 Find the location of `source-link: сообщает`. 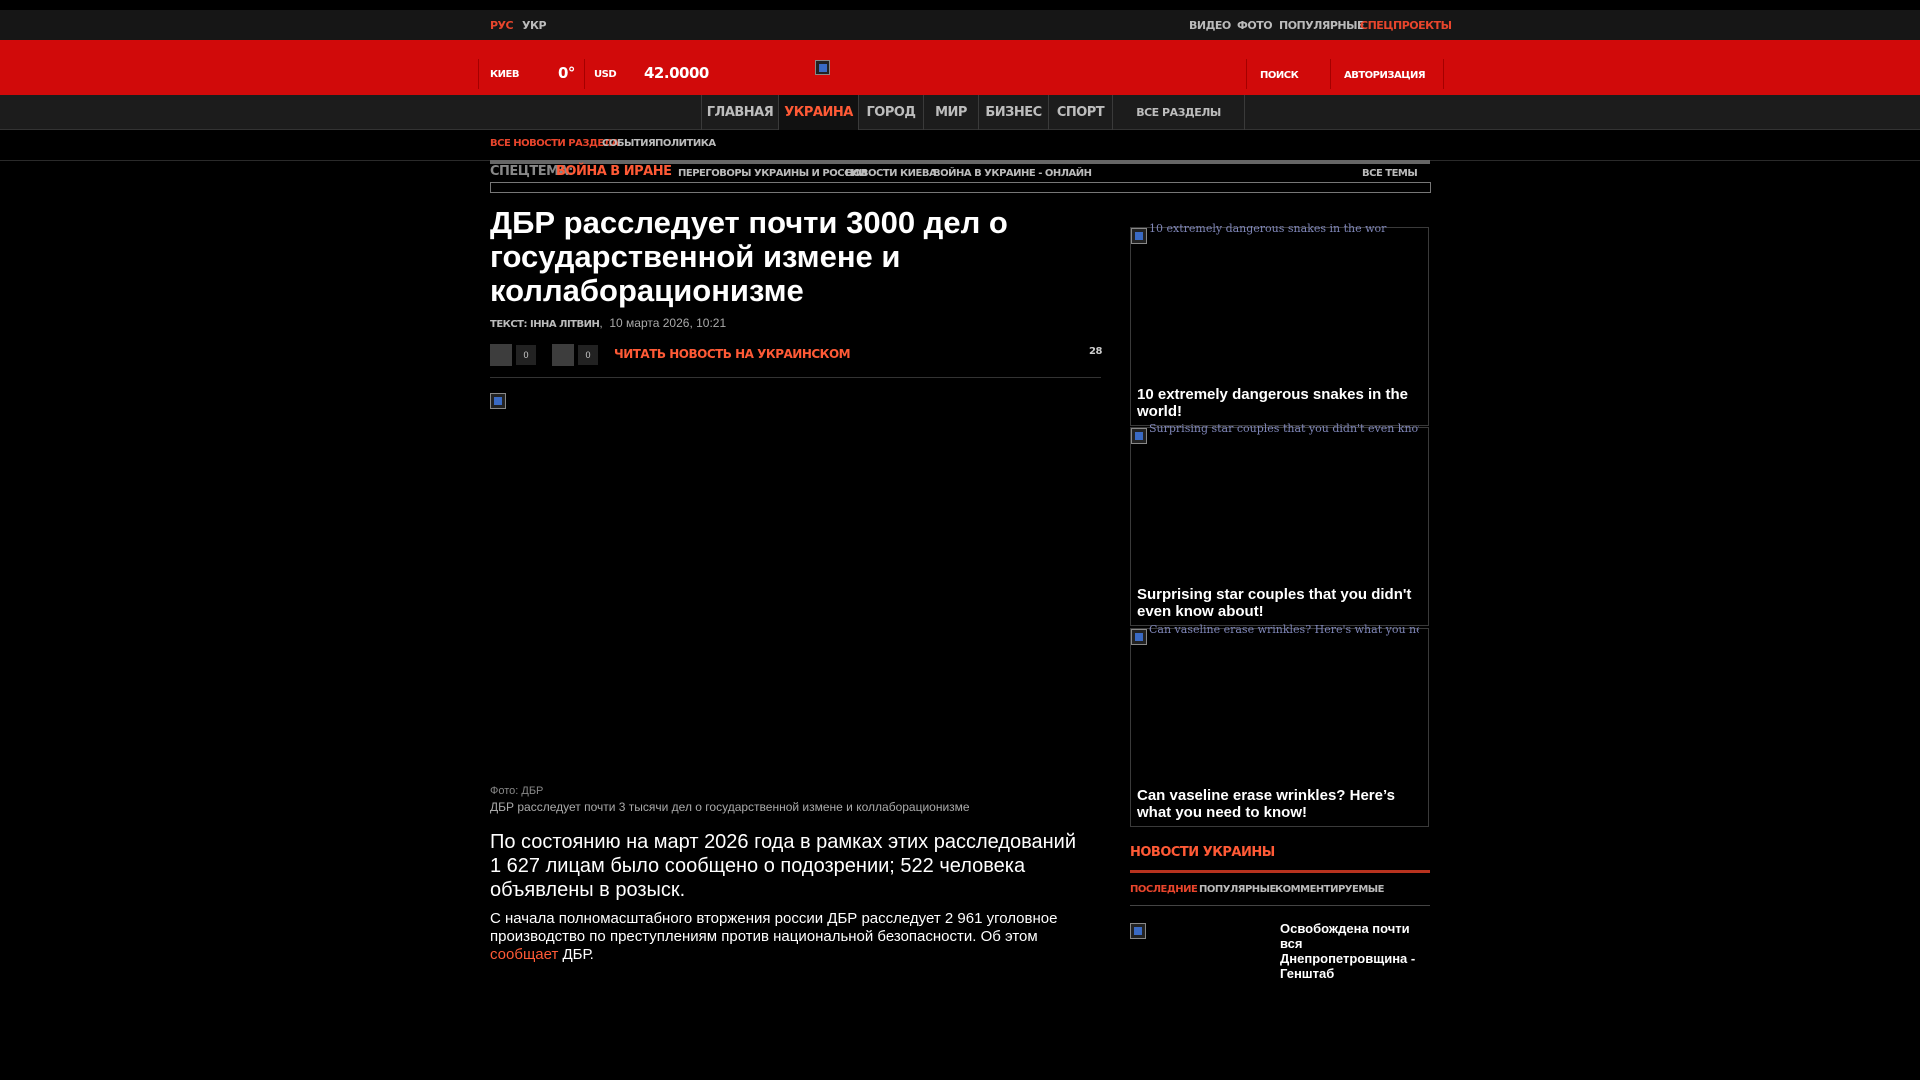

source-link: сообщает is located at coordinates (524, 954).